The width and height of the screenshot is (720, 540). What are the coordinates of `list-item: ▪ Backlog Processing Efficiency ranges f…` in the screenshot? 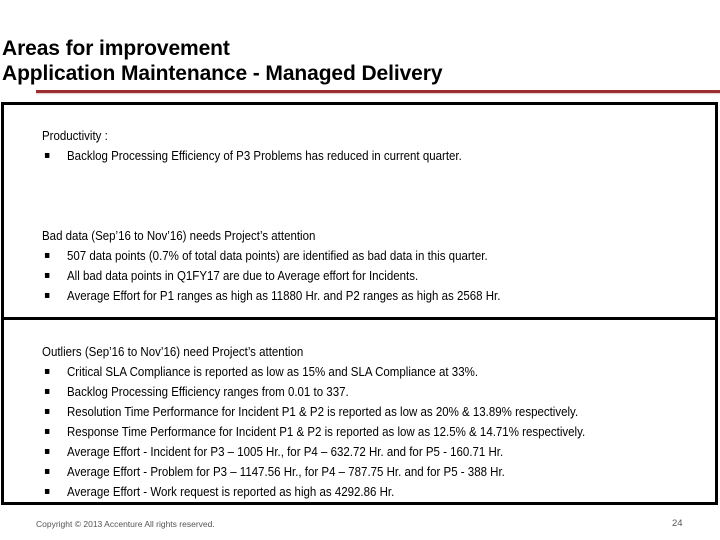 It's located at (195, 392).